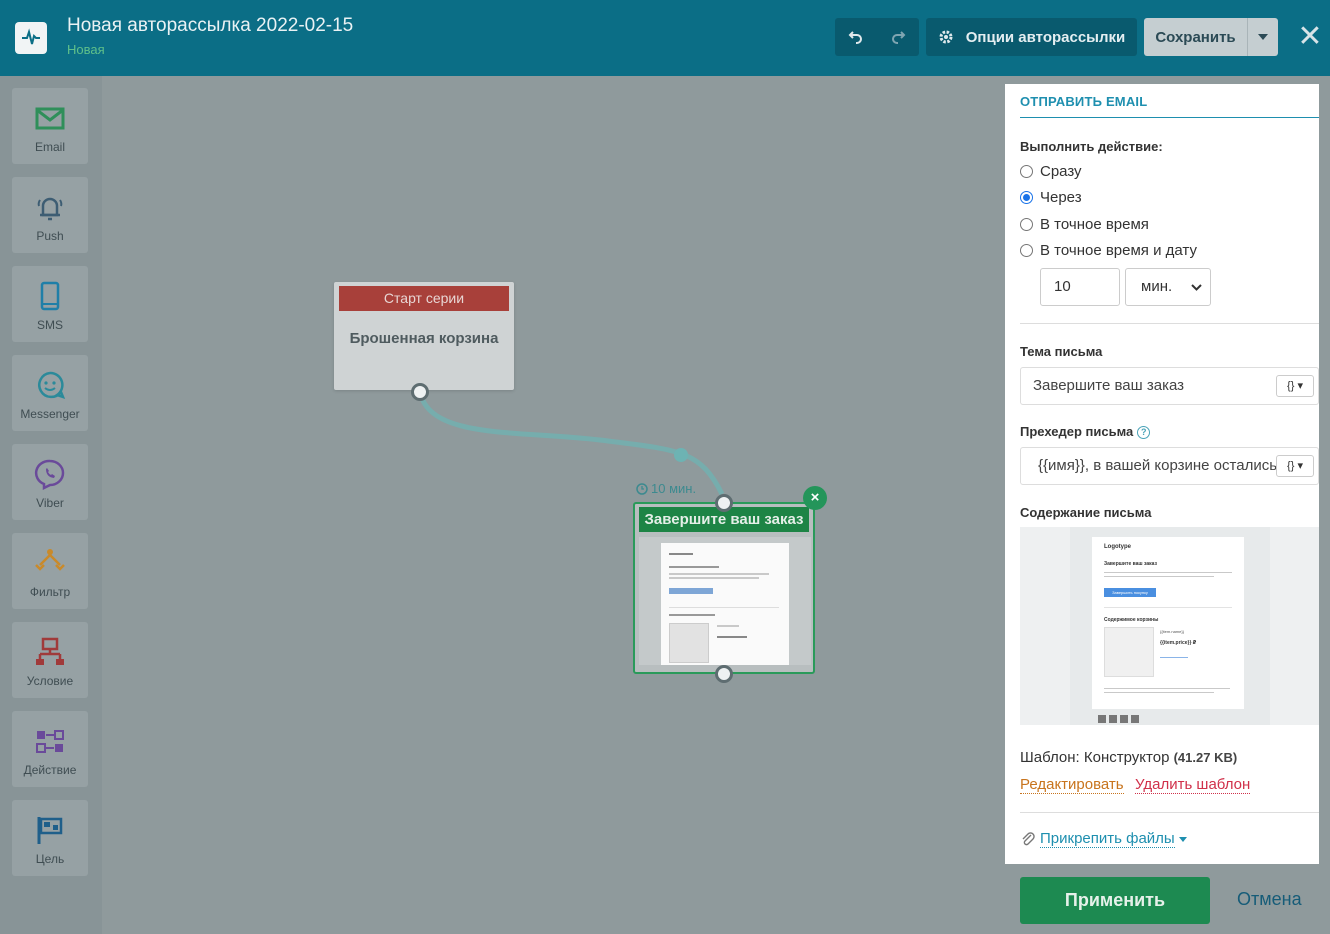 This screenshot has width=1330, height=934. What do you see at coordinates (1084, 101) in the screenshot?
I see `panel-title: ОТПРАВИТЬ EMAIL` at bounding box center [1084, 101].